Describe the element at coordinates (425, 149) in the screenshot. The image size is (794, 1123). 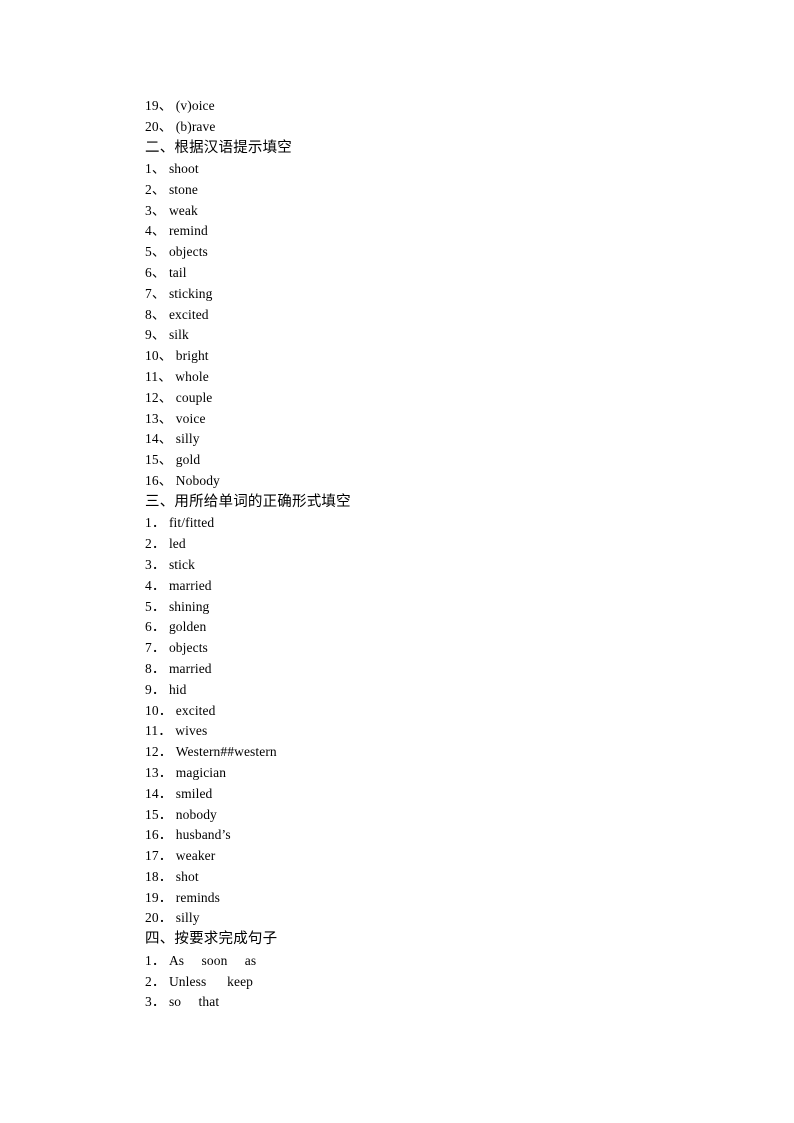
I see `section-heading: 二、根据汉语提示填空` at that location.